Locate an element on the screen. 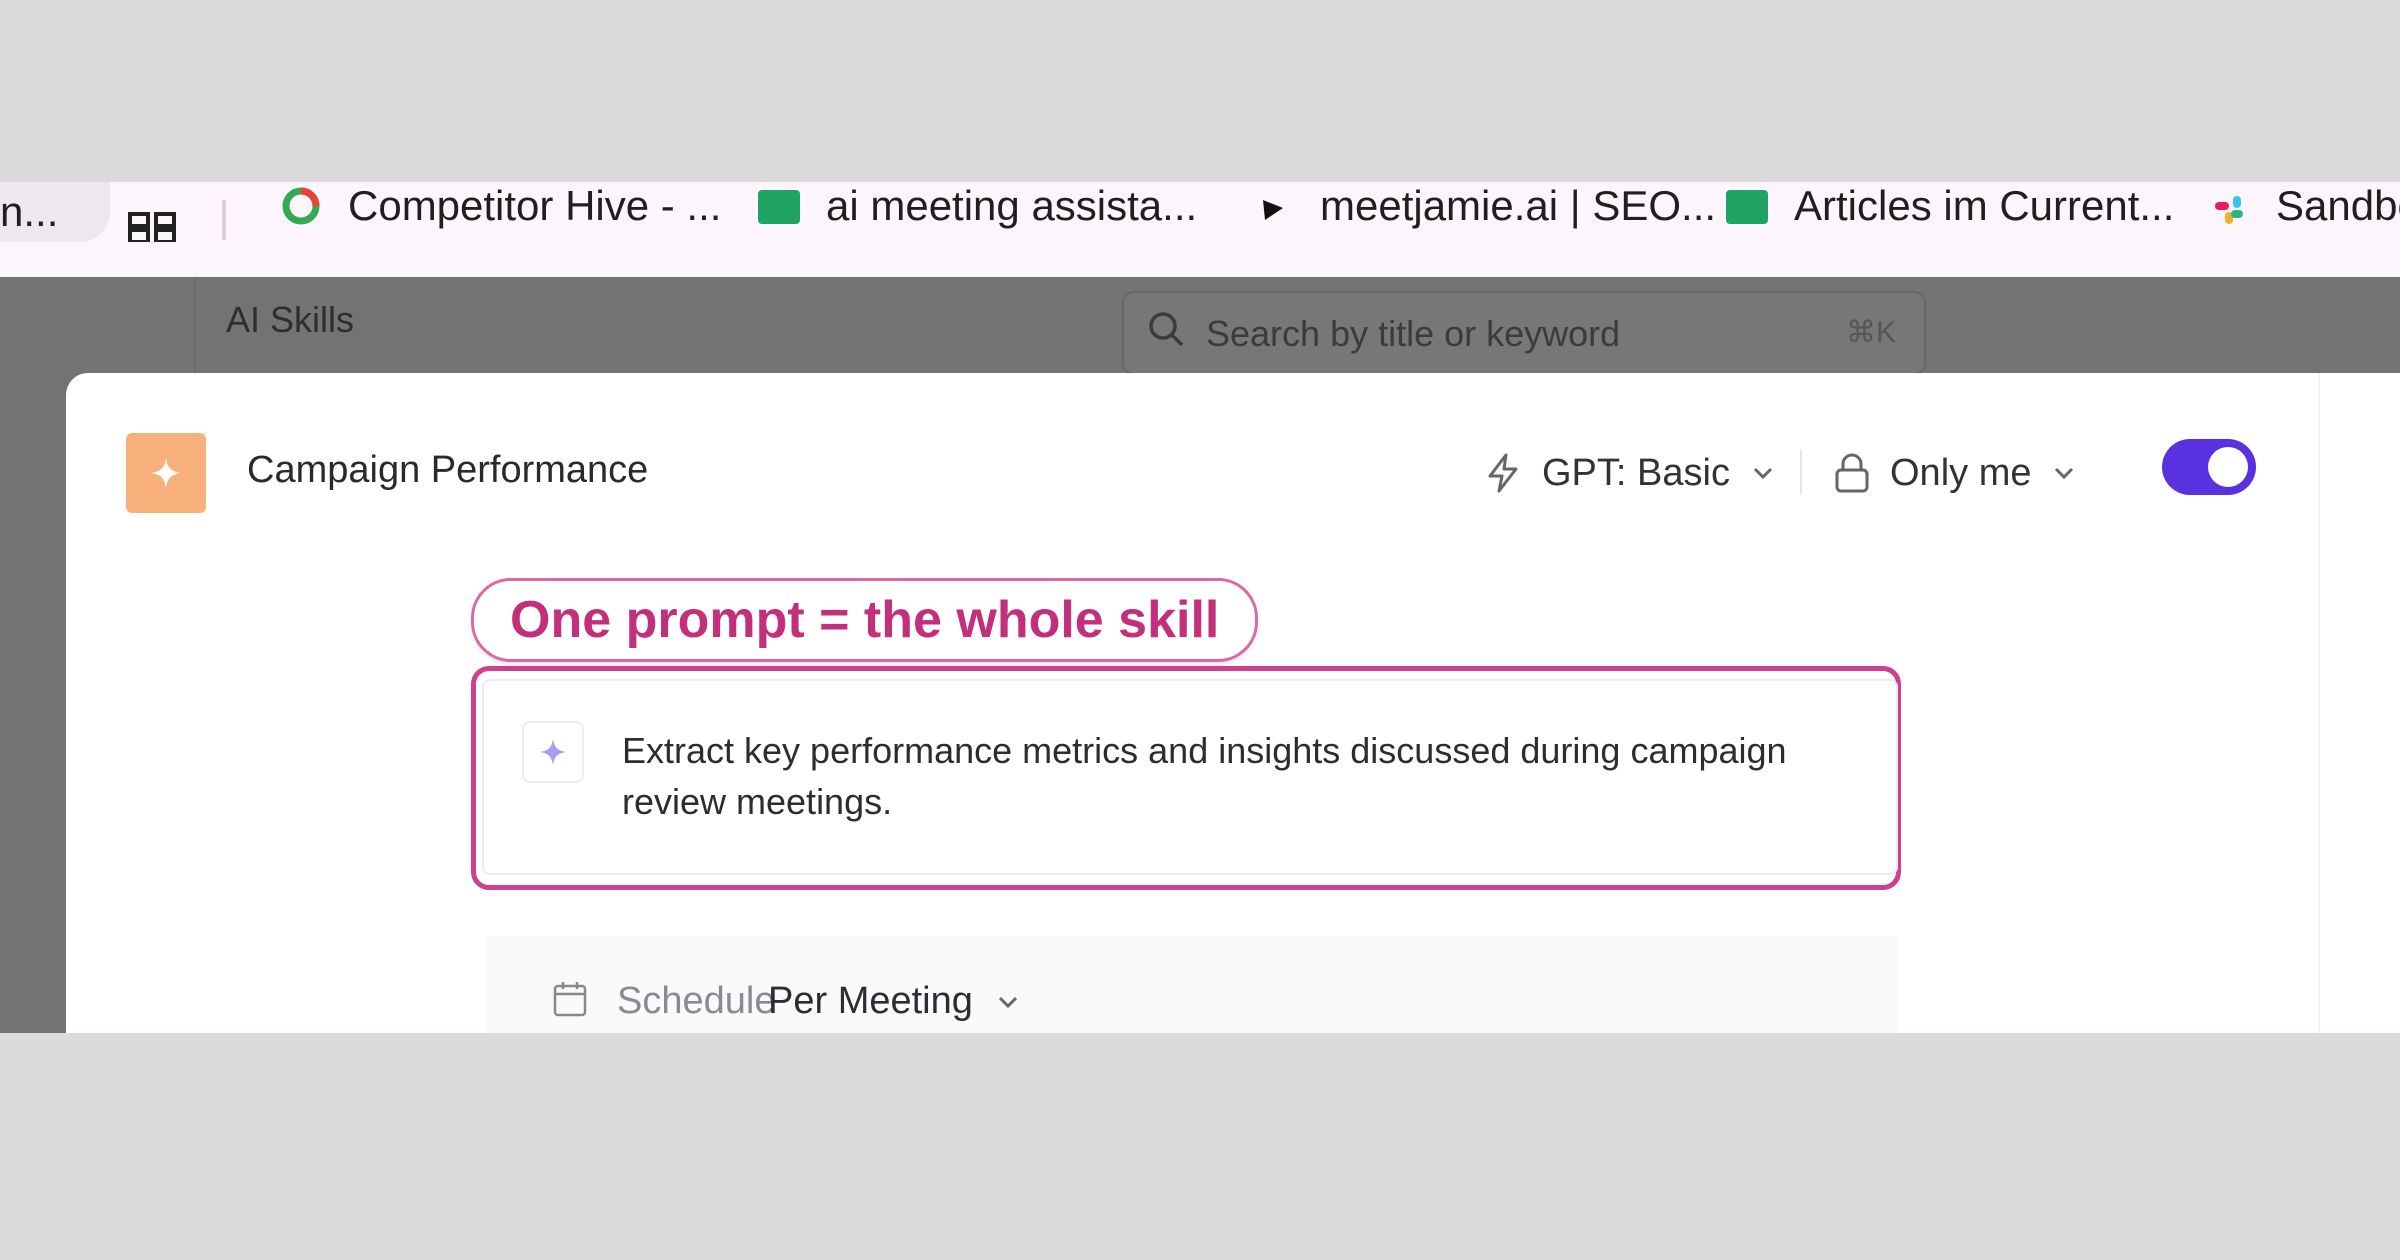 The width and height of the screenshot is (2400, 1260). toggle-knob is located at coordinates (2228, 467).